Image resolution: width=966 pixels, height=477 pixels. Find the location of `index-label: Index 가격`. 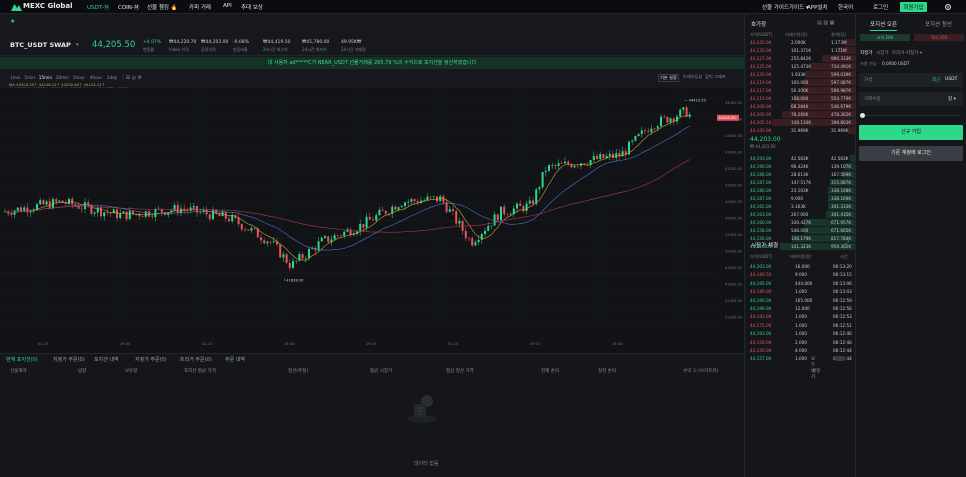

index-label: Index 가격 is located at coordinates (179, 49).